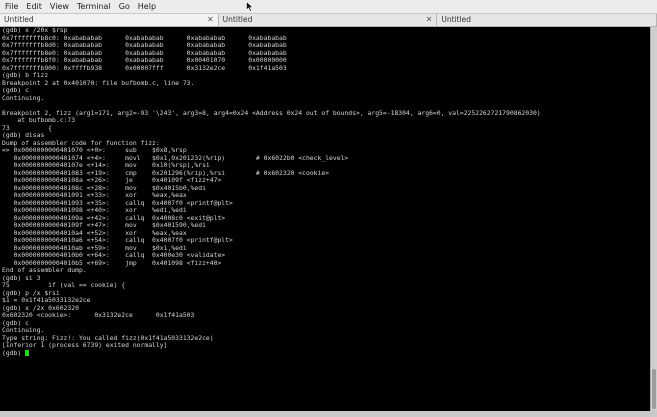 The image size is (657, 417). What do you see at coordinates (94, 6) in the screenshot?
I see `menu-terminal: Terminal` at bounding box center [94, 6].